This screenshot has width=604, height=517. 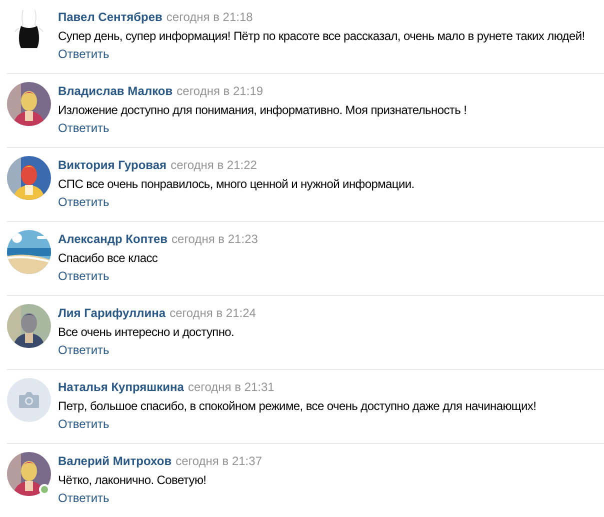 I want to click on comment-text: СПС все очень понравилось, много ценной и нужной информации., so click(x=236, y=184).